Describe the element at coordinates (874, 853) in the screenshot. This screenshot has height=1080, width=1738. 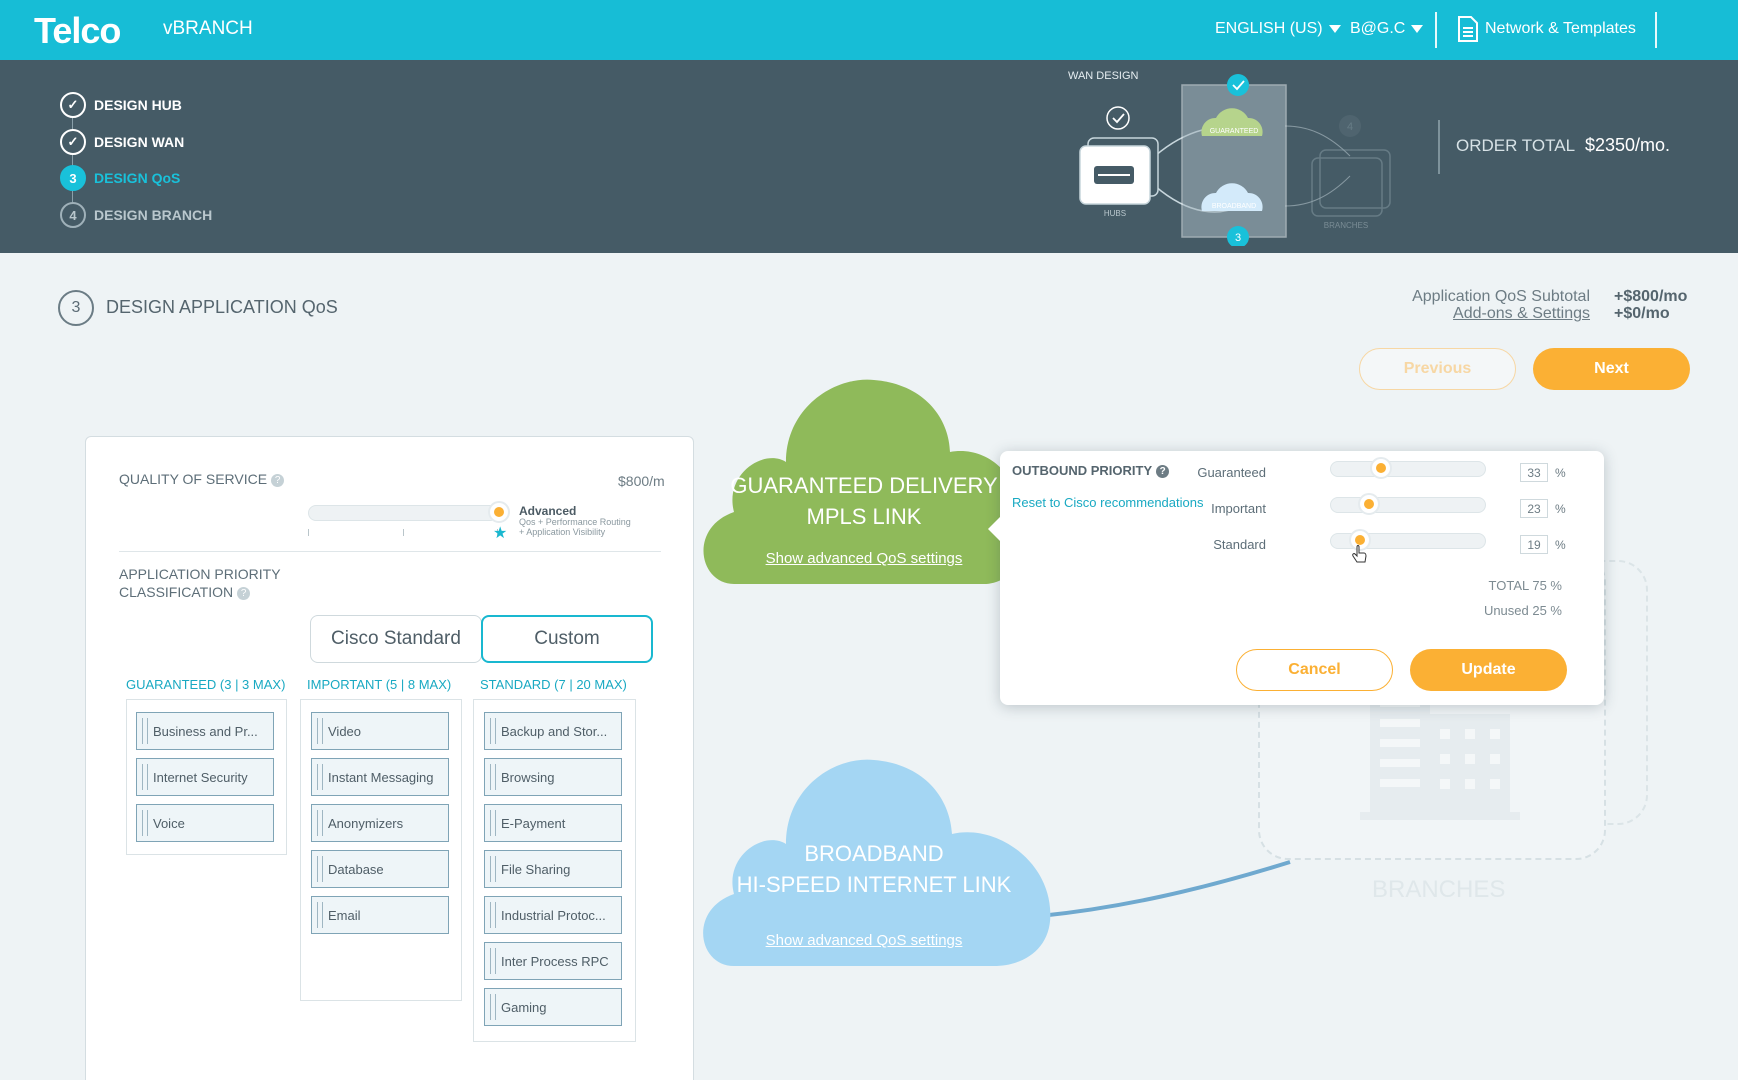
I see `cloud-title-line: BROADBAND` at that location.